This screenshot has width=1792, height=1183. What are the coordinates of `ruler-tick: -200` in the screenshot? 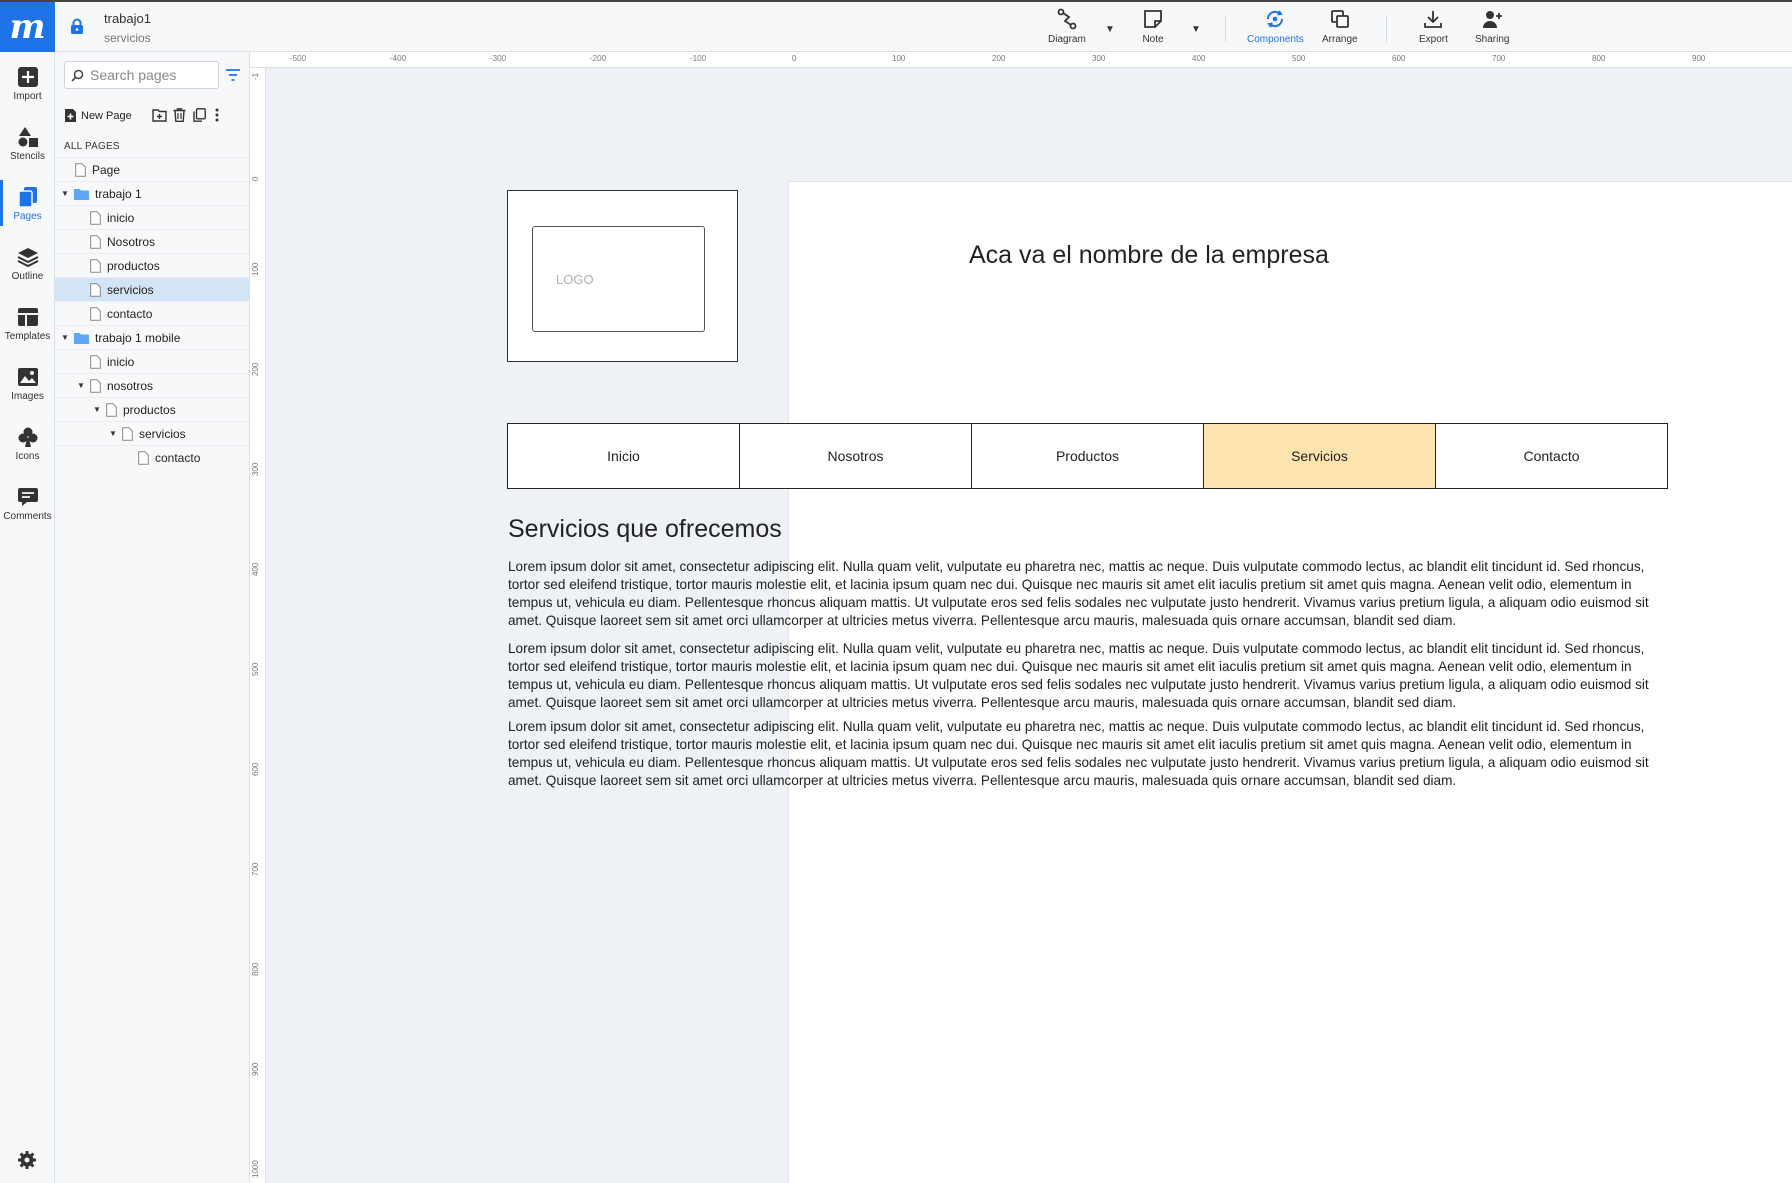 It's located at (598, 58).